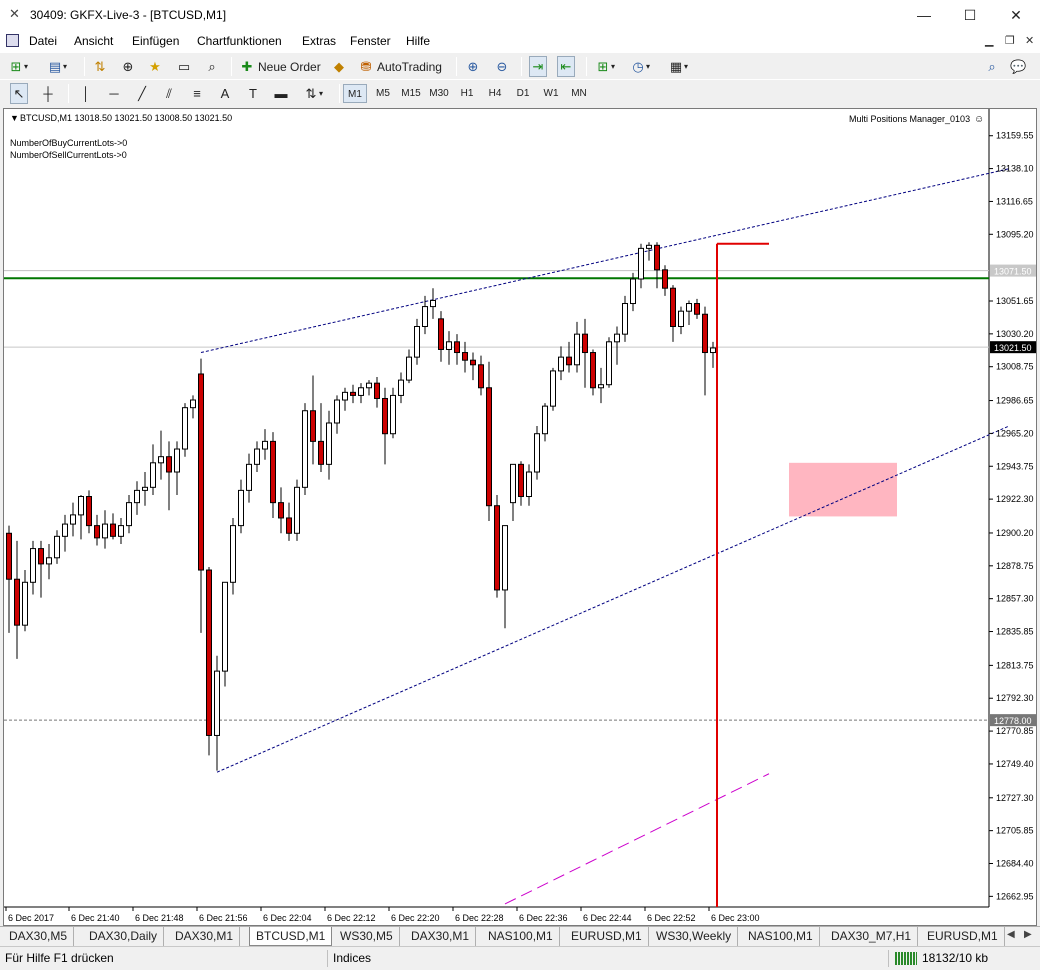 The height and width of the screenshot is (970, 1040). Describe the element at coordinates (197, 93) in the screenshot. I see `fibonacci-button: ≡` at that location.